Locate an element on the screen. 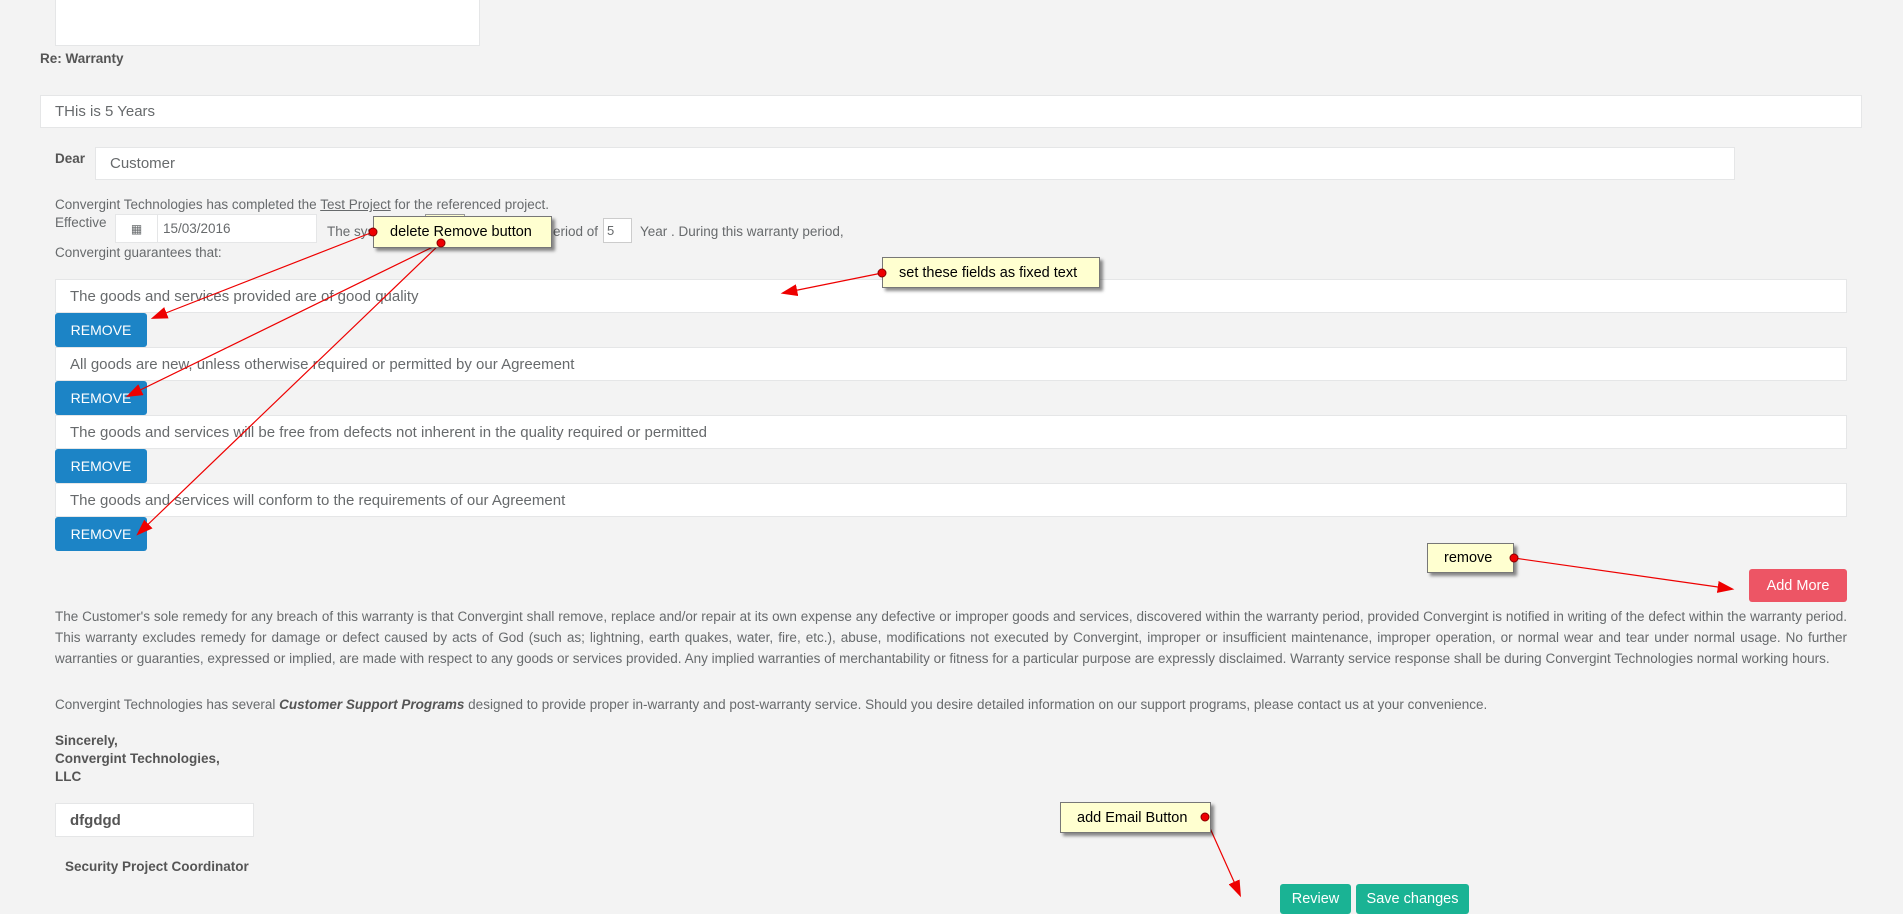  annotation-delete-remove: delete Remove button is located at coordinates (462, 232).